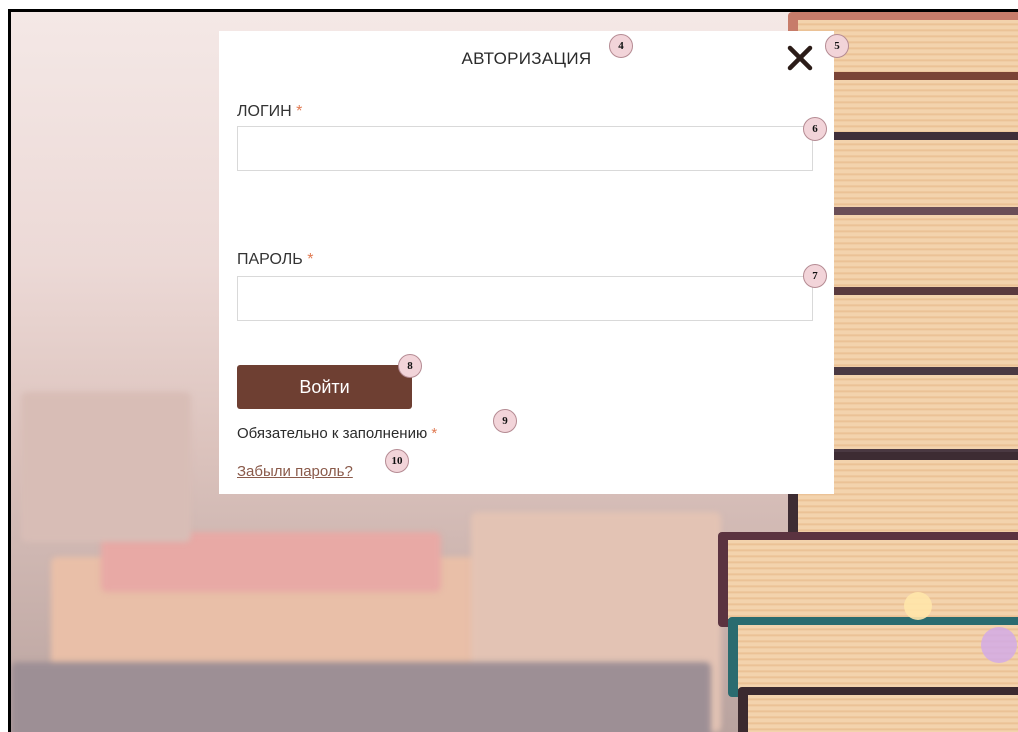 The image size is (1018, 732). I want to click on required-note-text: Обязательно к заполнению, so click(332, 433).